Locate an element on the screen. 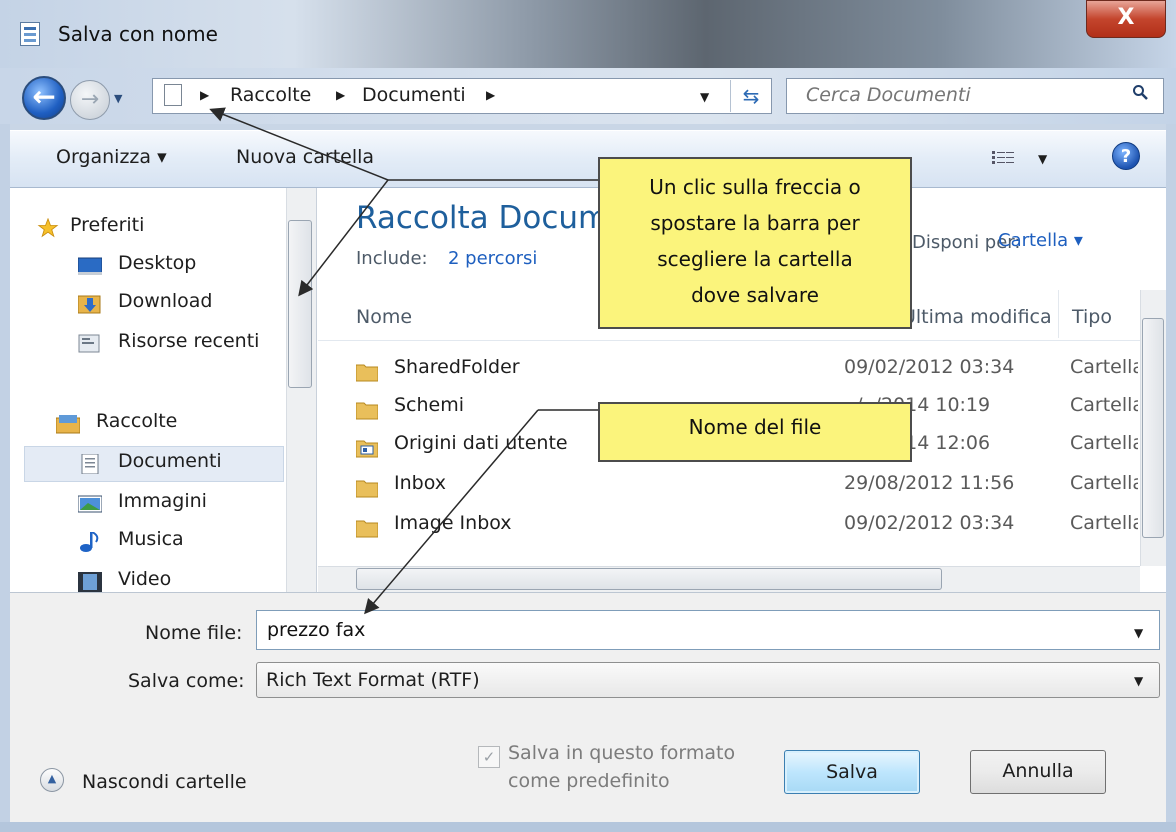 The image size is (1176, 832). library-icon is located at coordinates (173, 95).